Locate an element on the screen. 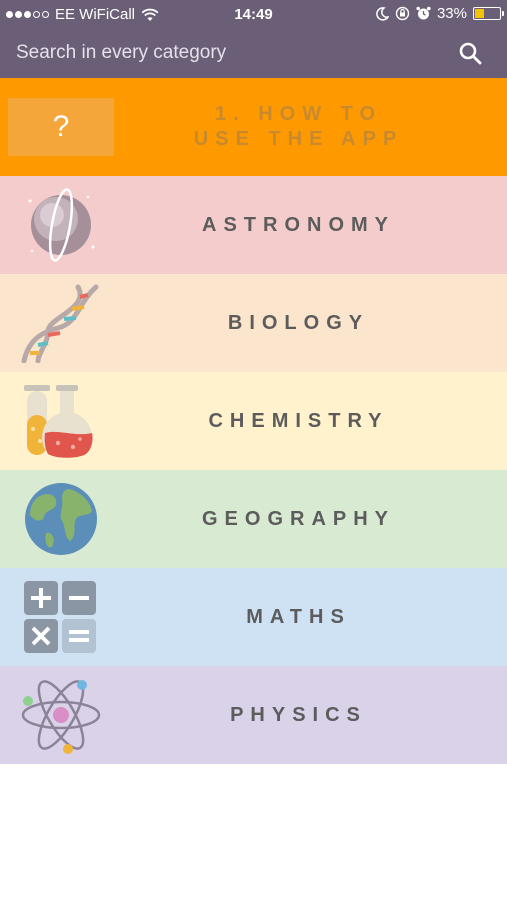 This screenshot has height=900, width=507. battery-level is located at coordinates (479, 13).